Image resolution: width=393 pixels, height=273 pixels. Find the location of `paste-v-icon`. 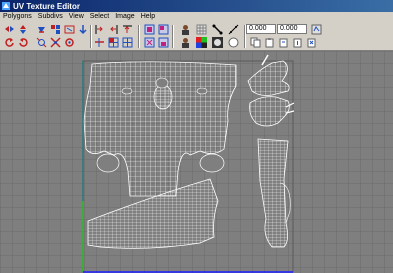

paste-v-icon is located at coordinates (297, 42).